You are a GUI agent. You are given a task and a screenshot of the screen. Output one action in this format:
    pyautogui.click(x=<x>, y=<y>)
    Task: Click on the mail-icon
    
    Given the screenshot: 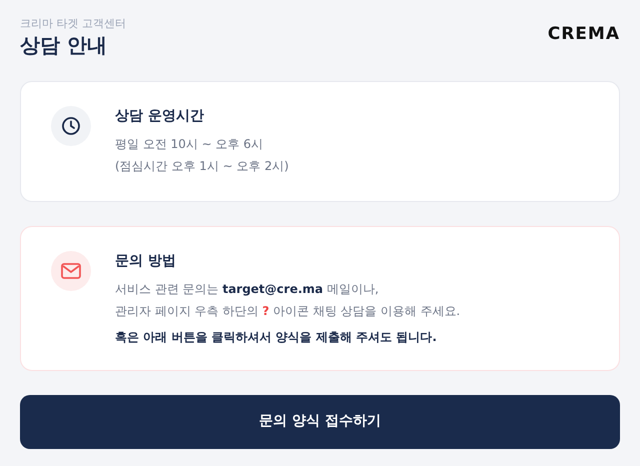 What is the action you would take?
    pyautogui.click(x=71, y=270)
    